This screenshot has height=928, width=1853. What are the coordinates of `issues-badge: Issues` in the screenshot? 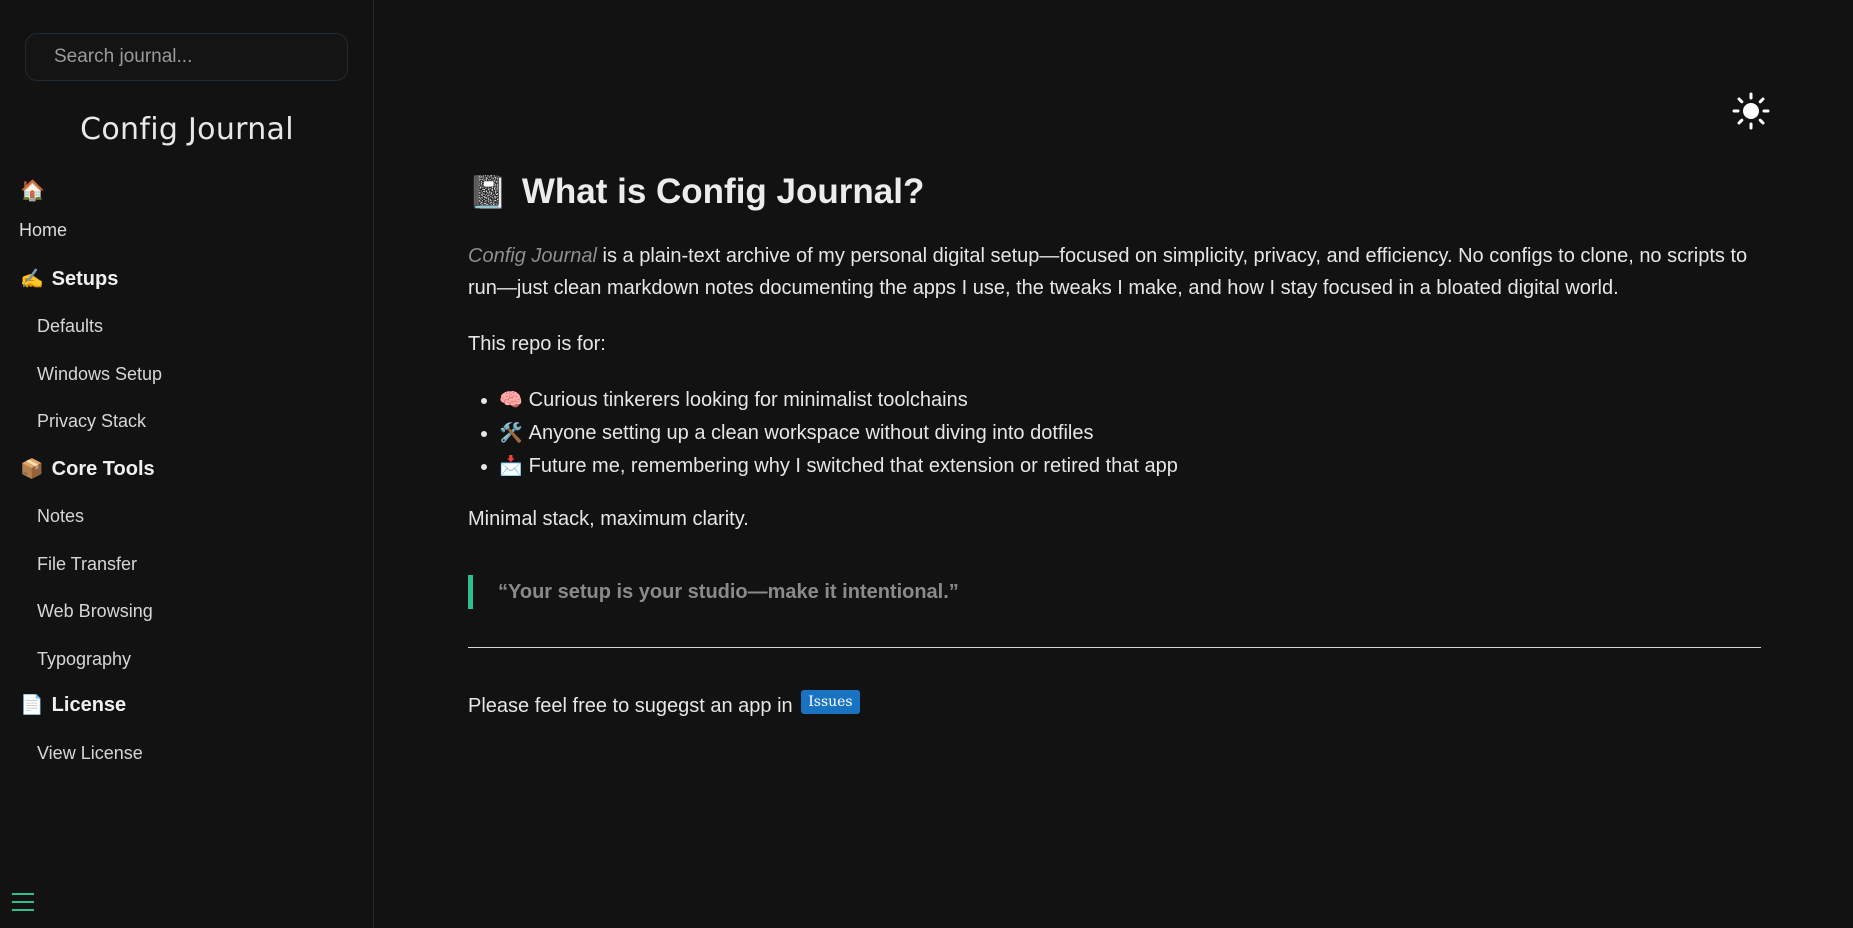 It's located at (830, 702).